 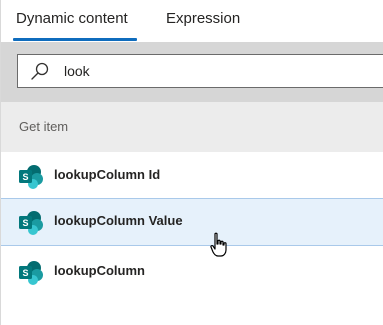 I want to click on item-label: lookupColumn Id, so click(x=107, y=174).